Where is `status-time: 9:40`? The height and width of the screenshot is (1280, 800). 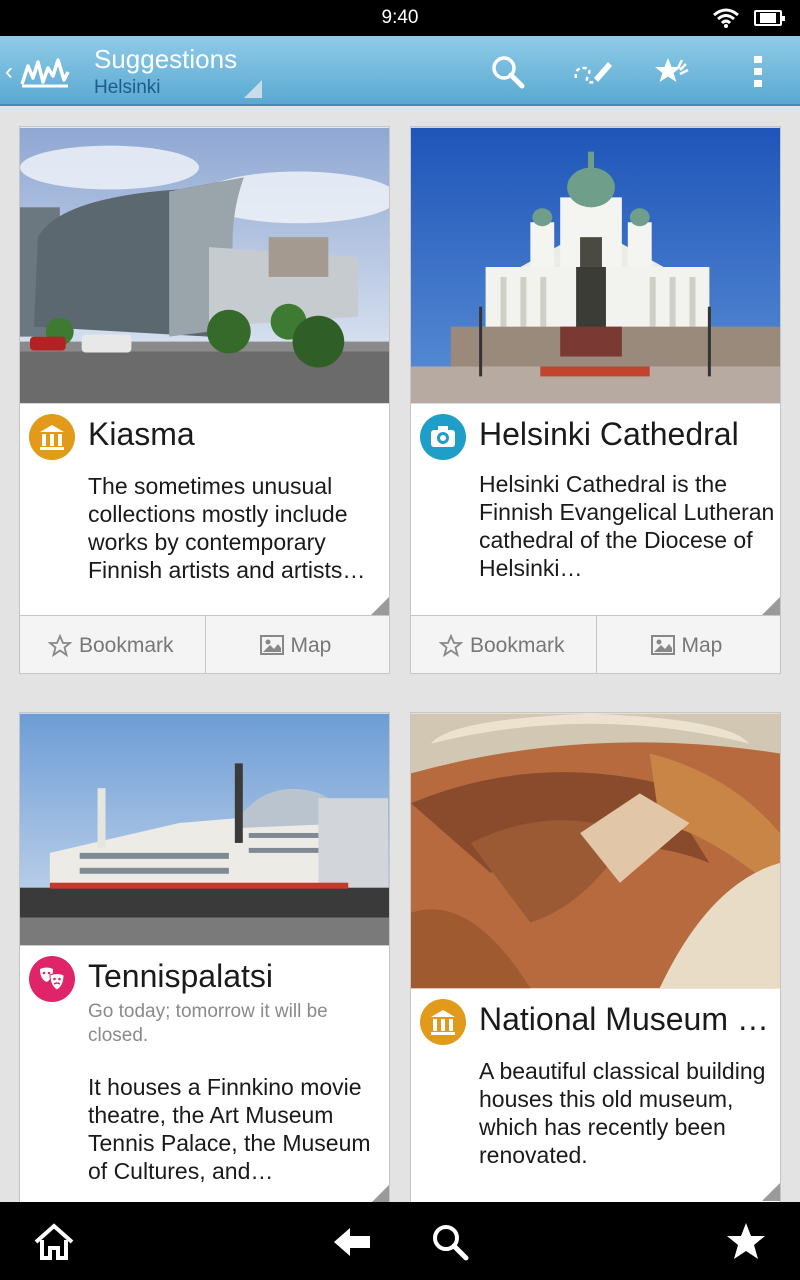
status-time: 9:40 is located at coordinates (400, 17).